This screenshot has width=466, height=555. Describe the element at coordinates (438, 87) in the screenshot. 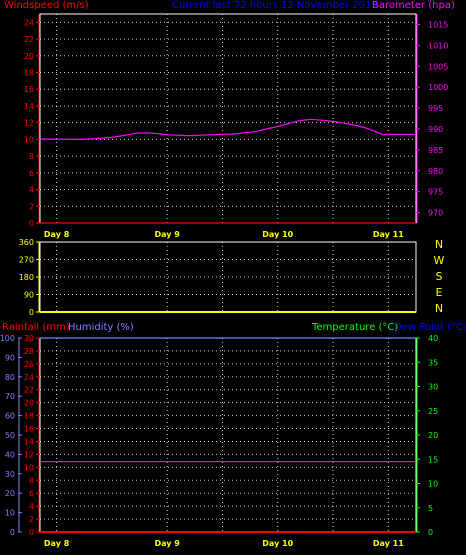

I see `barometer-tick-label: 1000` at that location.